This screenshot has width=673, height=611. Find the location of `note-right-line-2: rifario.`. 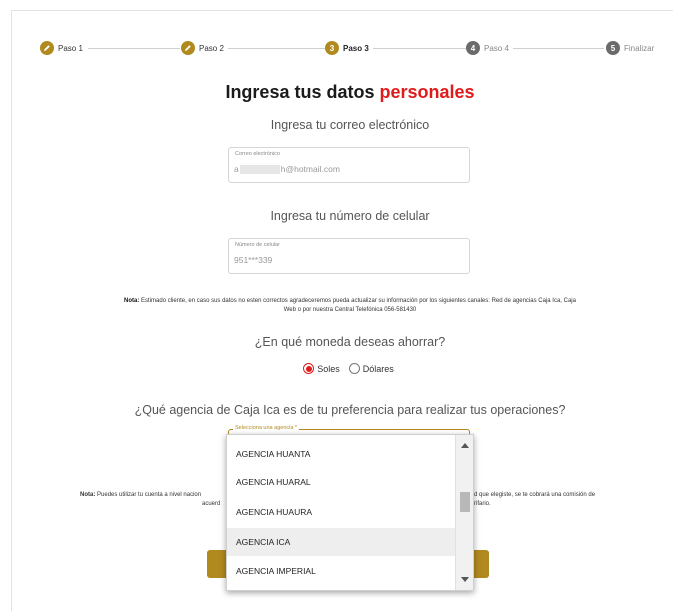

note-right-line-2: rifario. is located at coordinates (482, 503).